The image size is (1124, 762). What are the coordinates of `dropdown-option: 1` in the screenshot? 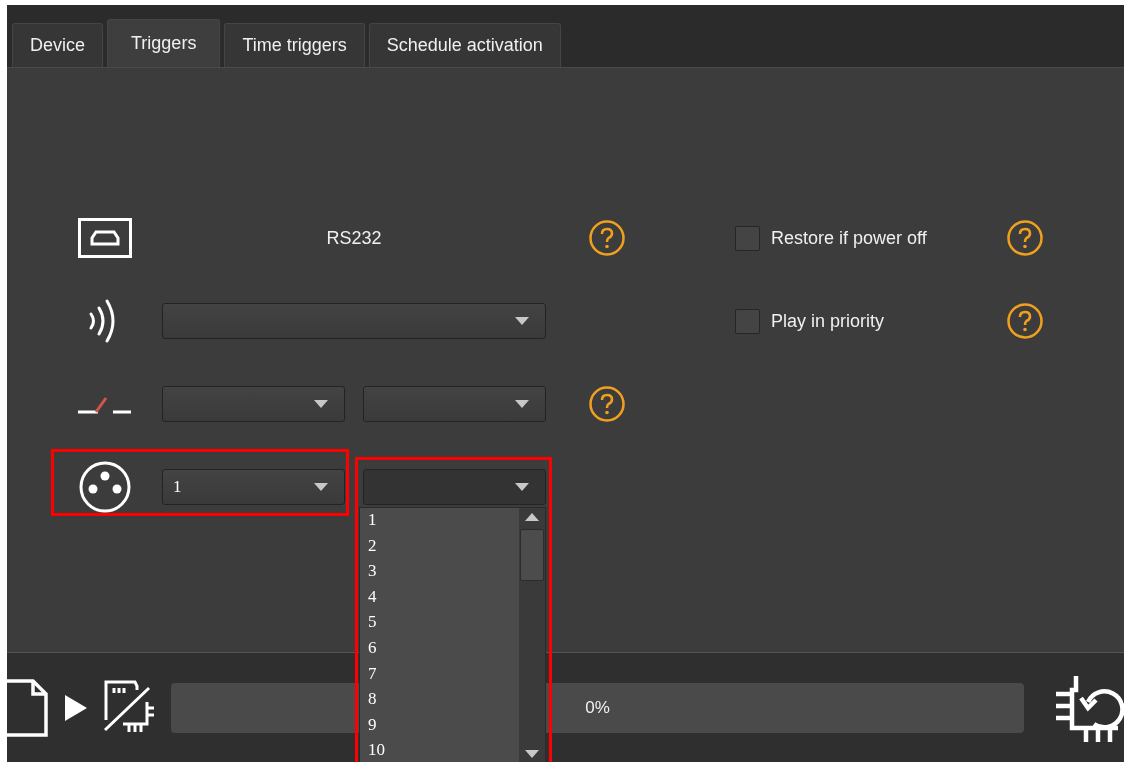 It's located at (443, 523).